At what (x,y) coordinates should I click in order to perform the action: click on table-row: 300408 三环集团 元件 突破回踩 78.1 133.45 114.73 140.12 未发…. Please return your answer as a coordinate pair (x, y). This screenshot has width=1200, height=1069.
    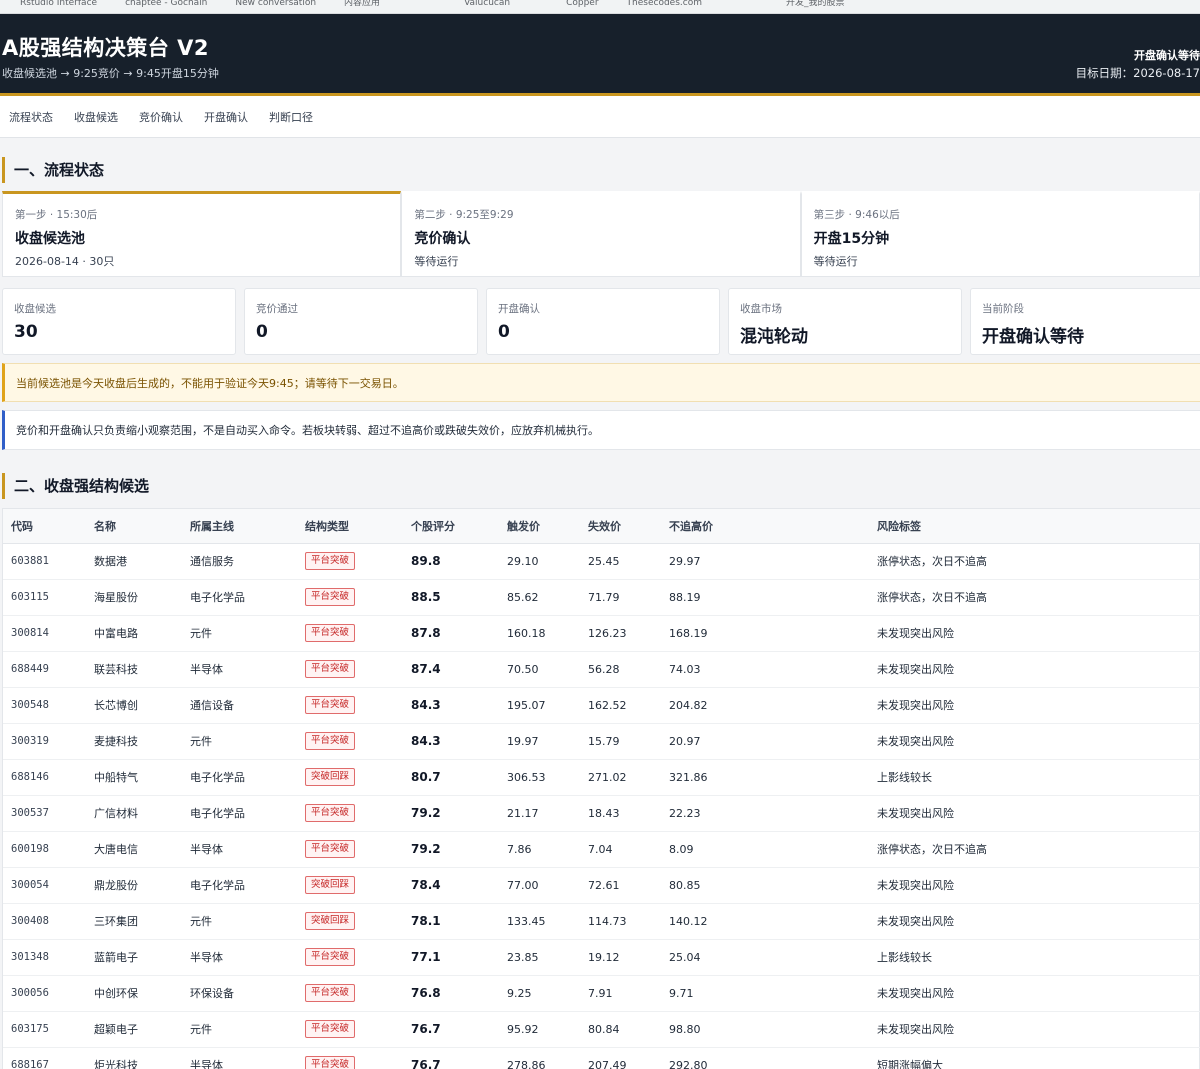
    Looking at the image, I should click on (601, 921).